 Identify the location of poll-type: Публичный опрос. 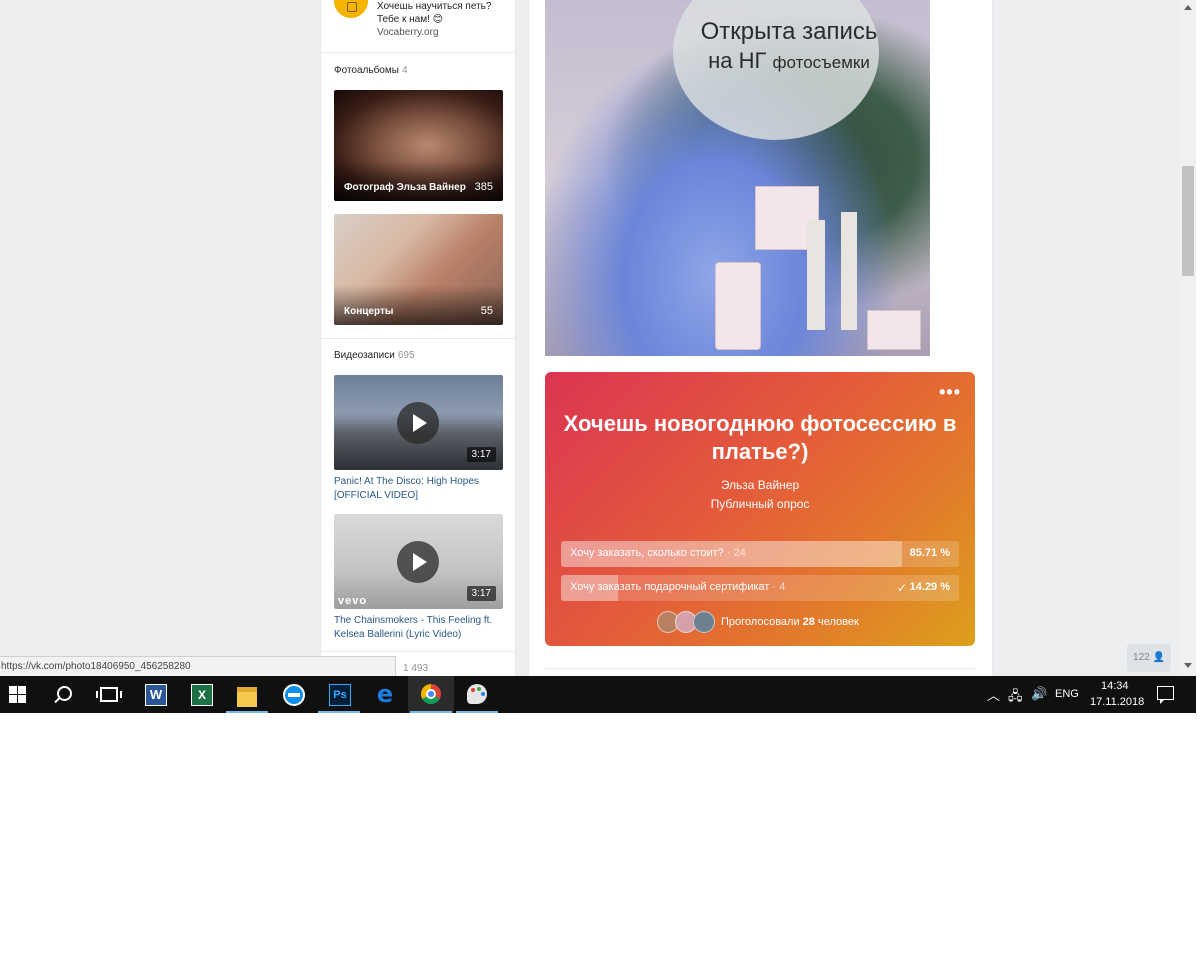
(760, 504).